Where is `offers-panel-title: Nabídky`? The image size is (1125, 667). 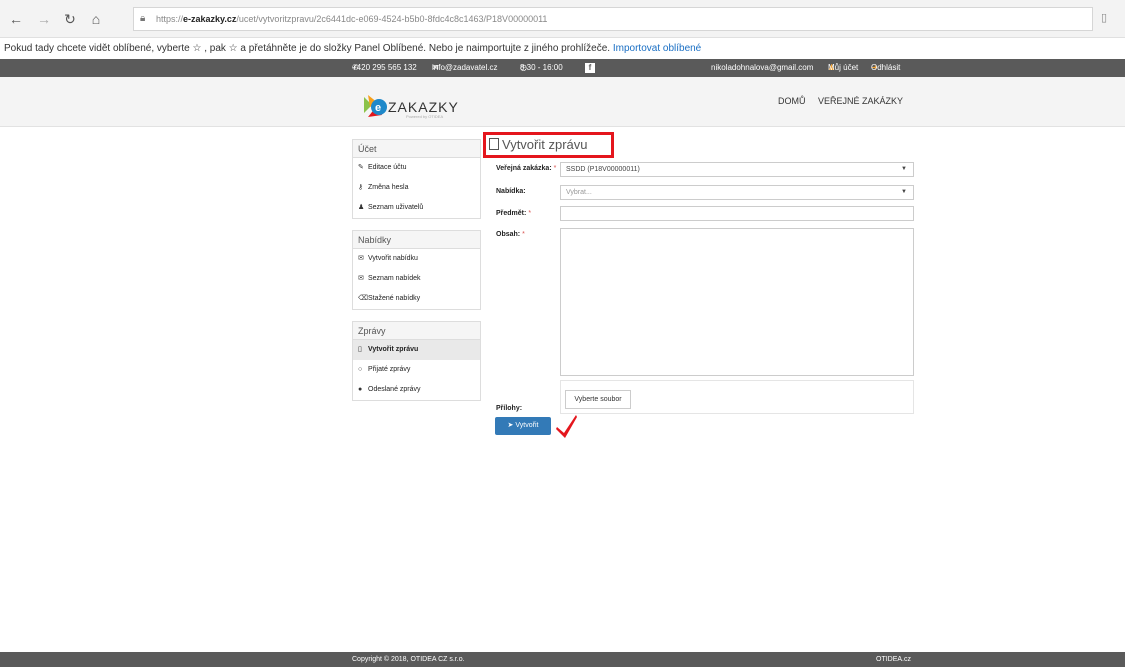
offers-panel-title: Nabídky is located at coordinates (416, 240).